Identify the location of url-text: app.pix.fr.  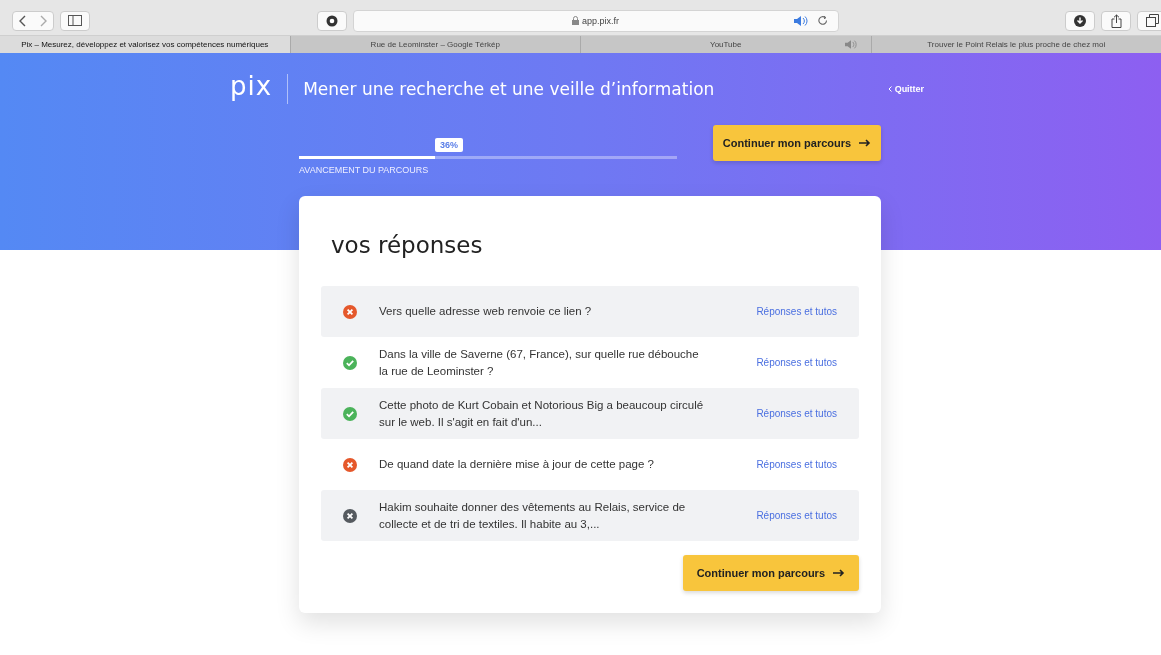
(600, 20).